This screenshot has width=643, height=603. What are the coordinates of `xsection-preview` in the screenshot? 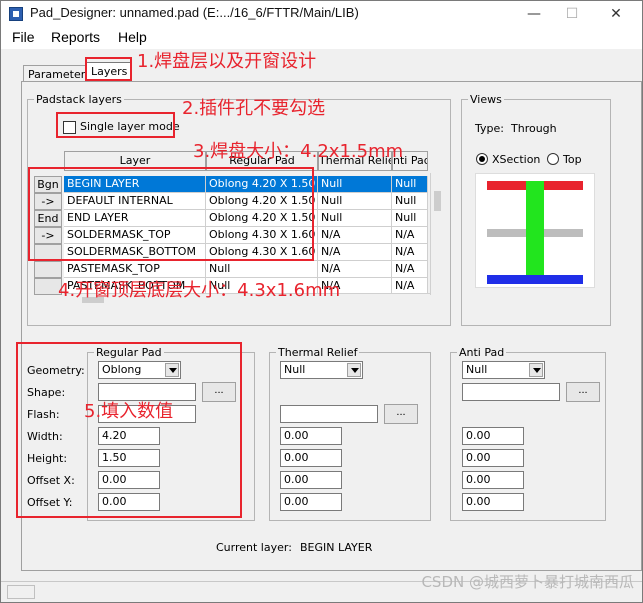 It's located at (535, 230).